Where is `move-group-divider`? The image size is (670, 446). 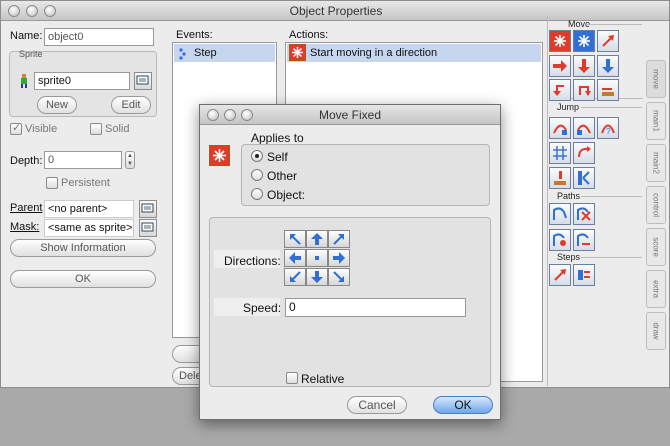
move-group-divider is located at coordinates (614, 24).